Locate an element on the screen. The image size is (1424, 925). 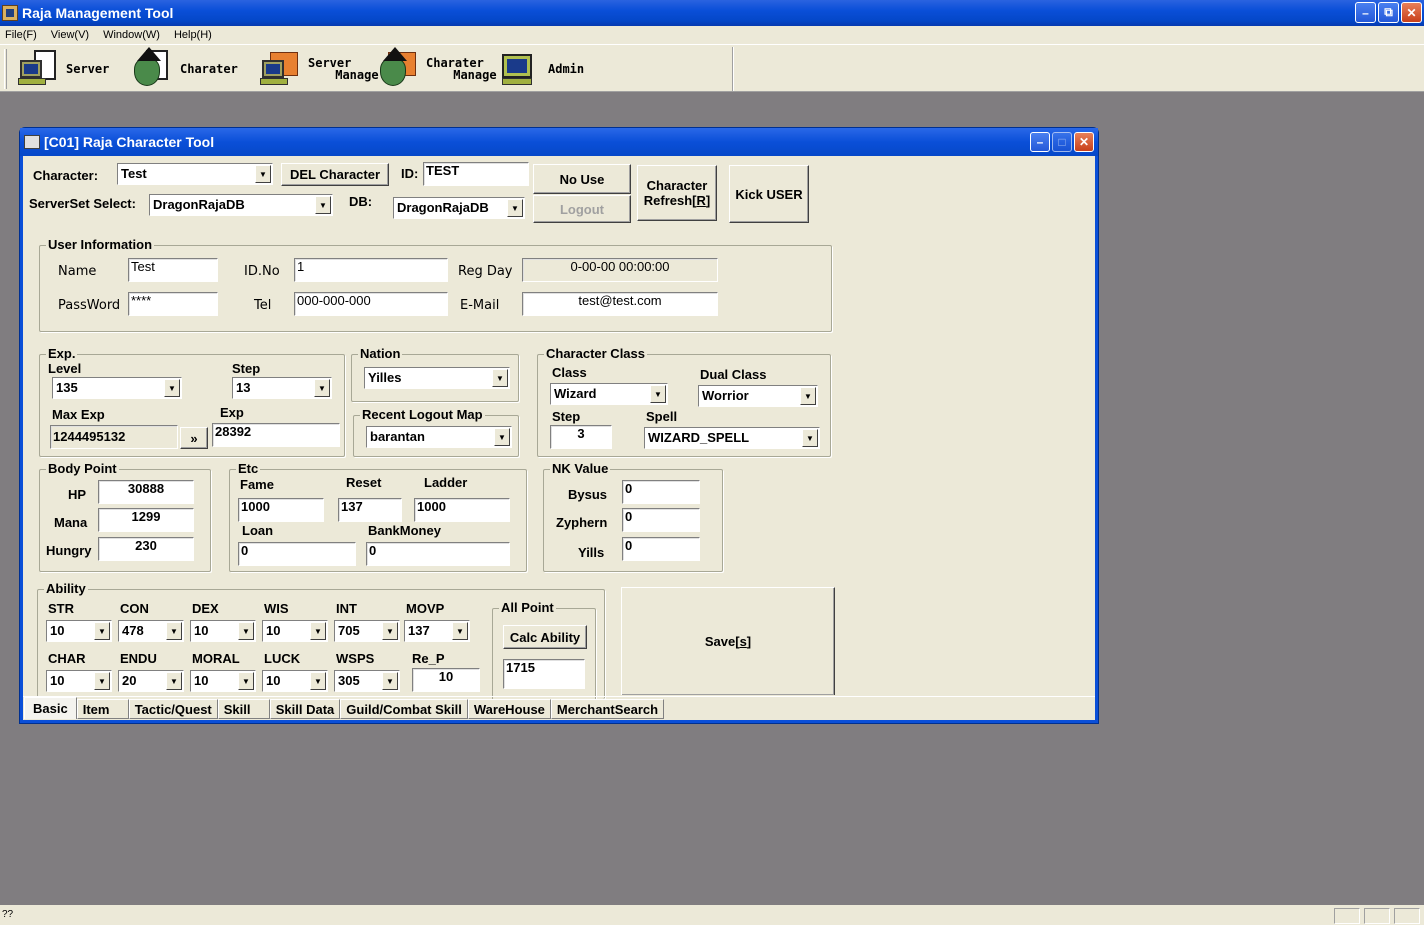
close-button: ✕ is located at coordinates (1411, 12).